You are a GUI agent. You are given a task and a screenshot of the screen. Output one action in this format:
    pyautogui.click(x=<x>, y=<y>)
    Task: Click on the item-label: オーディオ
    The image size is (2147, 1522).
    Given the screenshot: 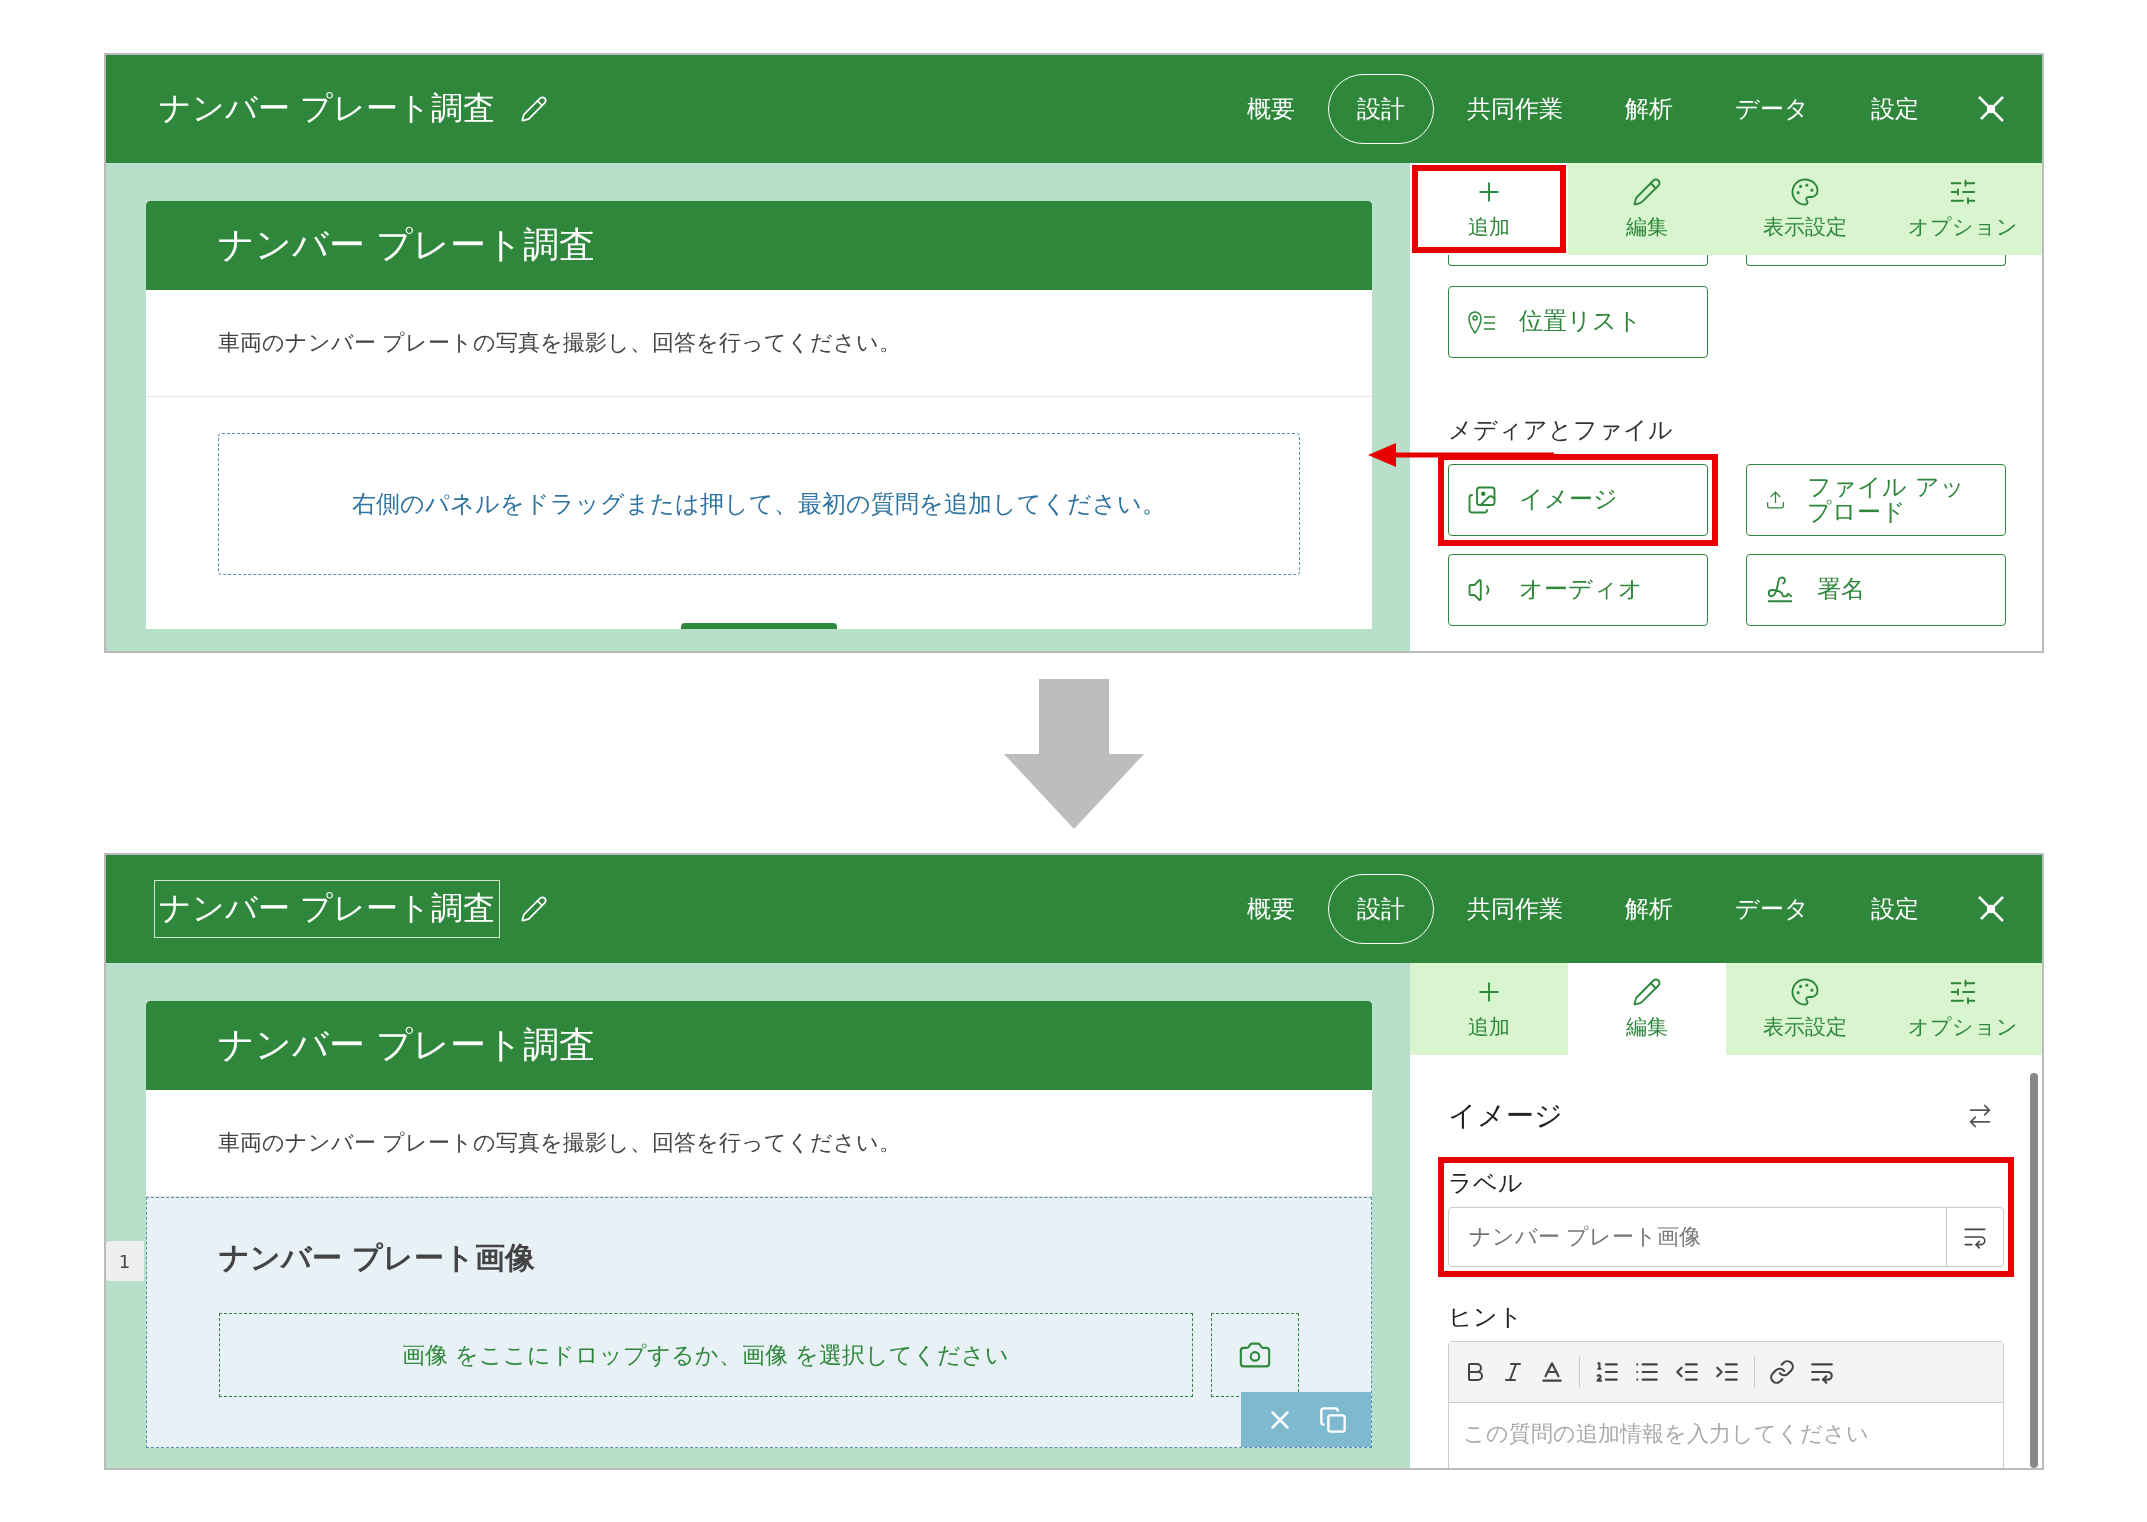 What is the action you would take?
    pyautogui.click(x=1580, y=590)
    